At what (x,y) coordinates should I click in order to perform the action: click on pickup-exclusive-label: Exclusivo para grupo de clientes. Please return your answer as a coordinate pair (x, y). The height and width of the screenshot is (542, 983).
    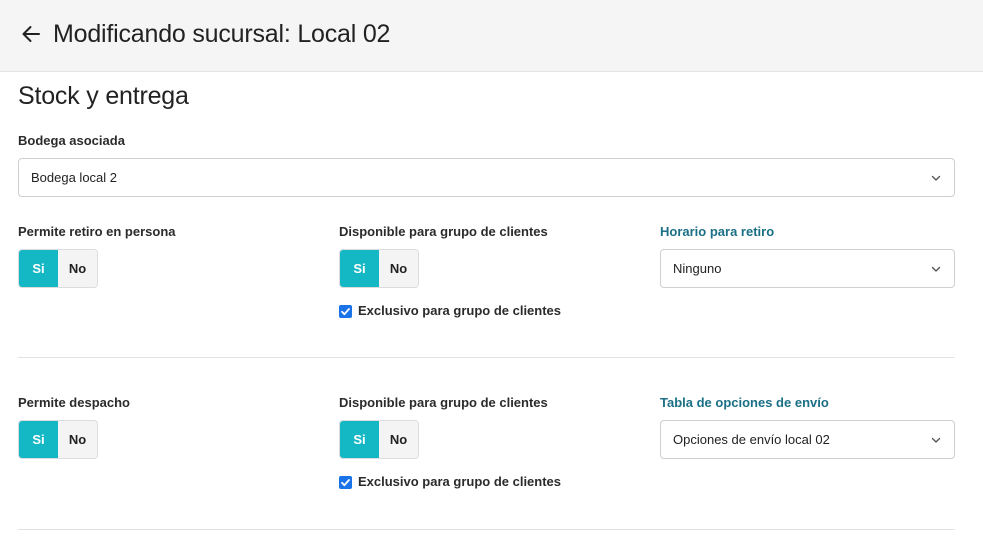
    Looking at the image, I should click on (460, 310).